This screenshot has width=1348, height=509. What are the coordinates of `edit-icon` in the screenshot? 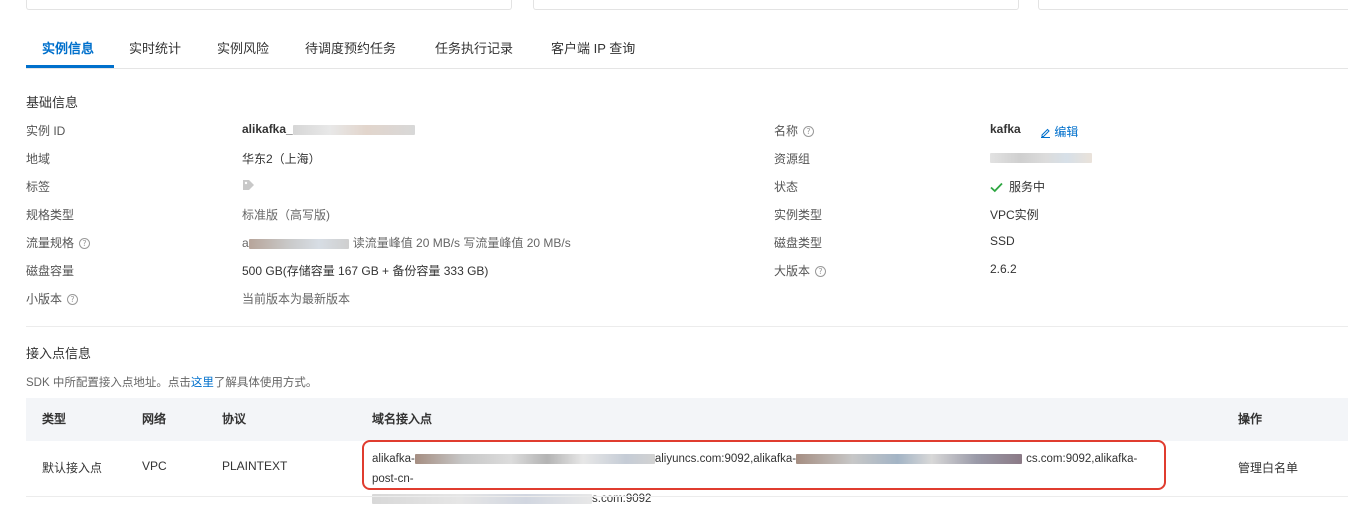 It's located at (1045, 134).